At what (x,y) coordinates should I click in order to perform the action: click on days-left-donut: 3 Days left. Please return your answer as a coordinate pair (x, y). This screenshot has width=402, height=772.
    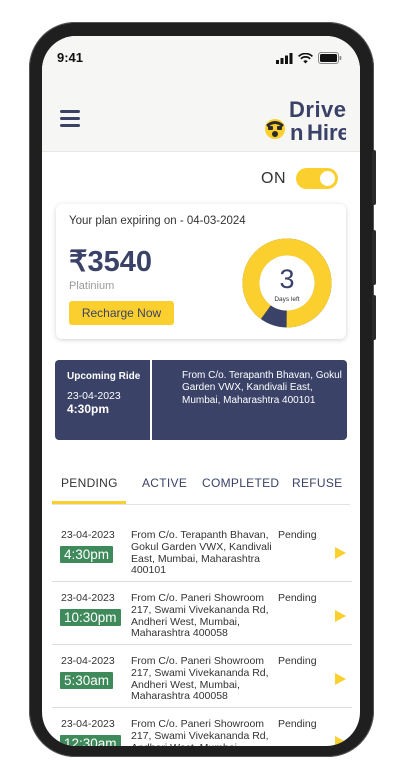
    Looking at the image, I should click on (287, 283).